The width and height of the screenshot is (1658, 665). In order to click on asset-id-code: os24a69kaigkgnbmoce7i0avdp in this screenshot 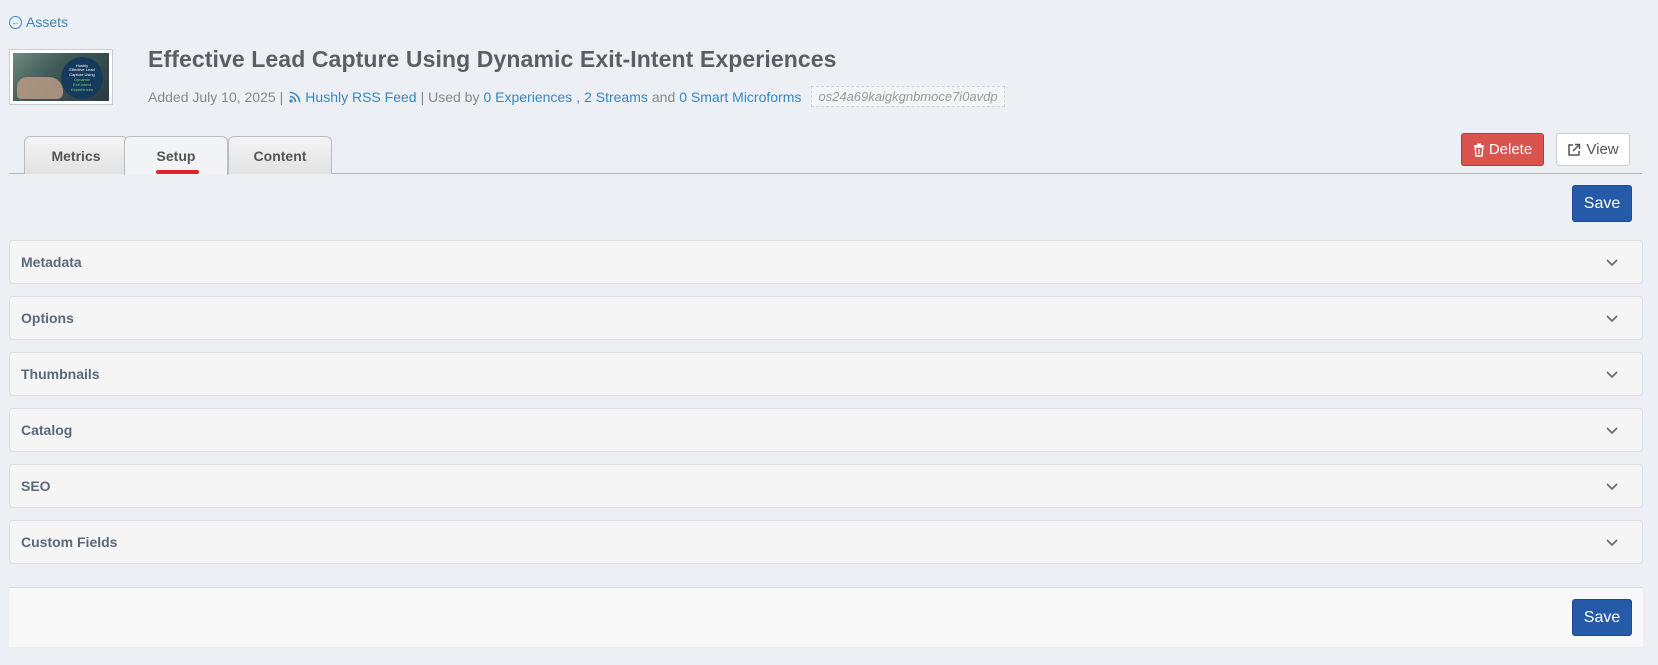, I will do `click(908, 96)`.